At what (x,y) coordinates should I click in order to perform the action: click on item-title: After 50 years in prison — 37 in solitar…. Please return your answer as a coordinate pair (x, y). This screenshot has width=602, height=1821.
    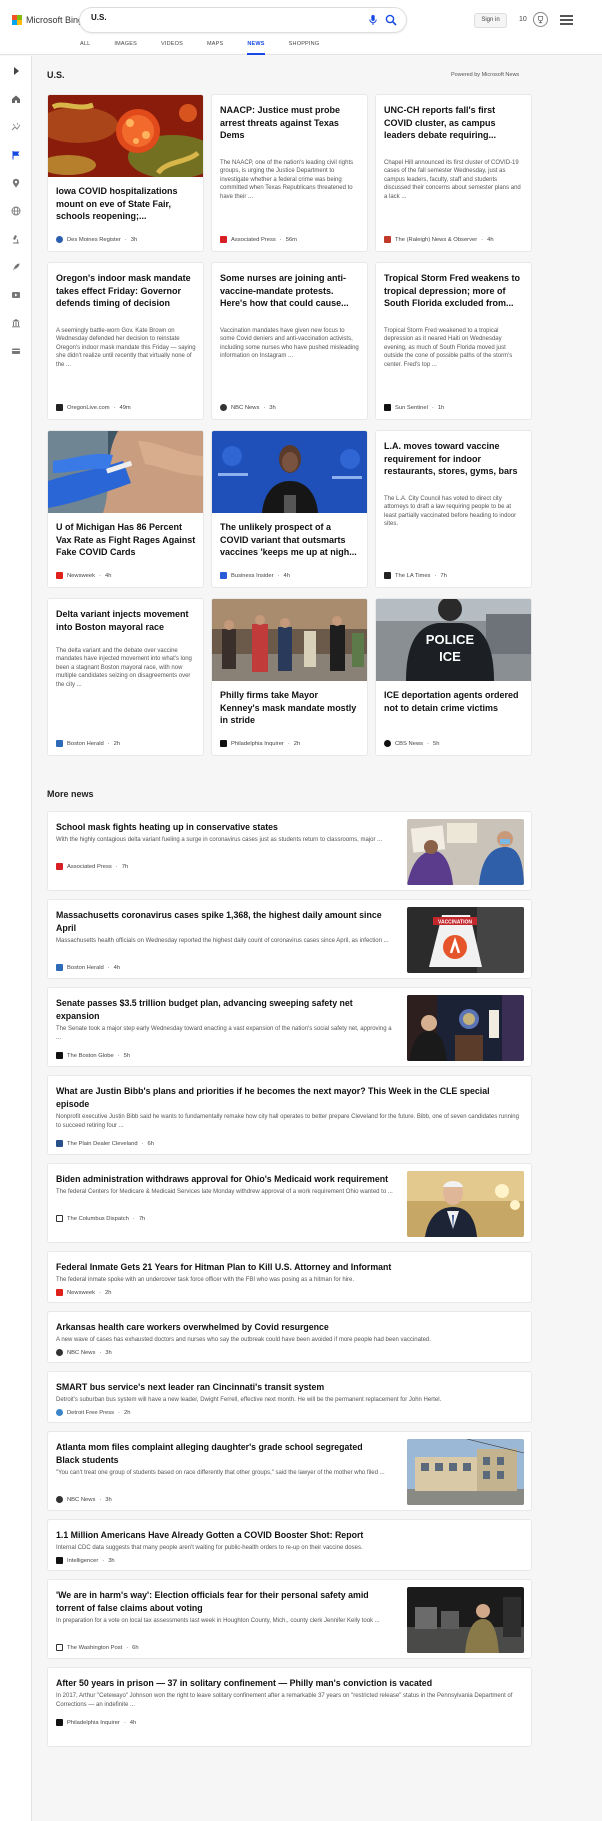
    Looking at the image, I should click on (286, 1683).